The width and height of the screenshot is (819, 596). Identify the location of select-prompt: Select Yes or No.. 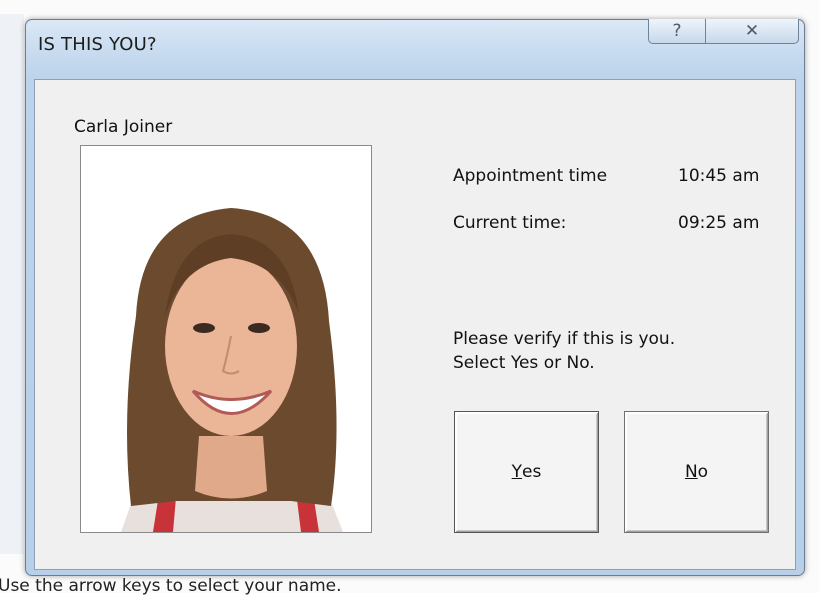
(524, 363).